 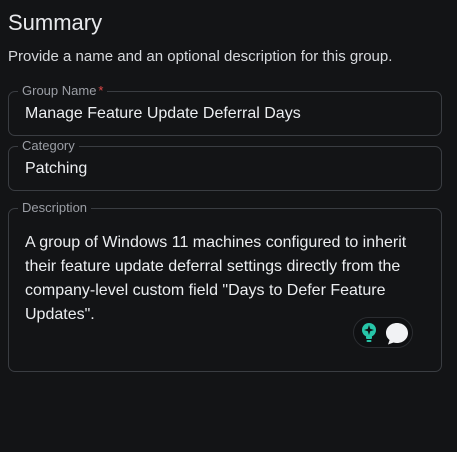 I want to click on section-title: Summary, so click(x=55, y=22).